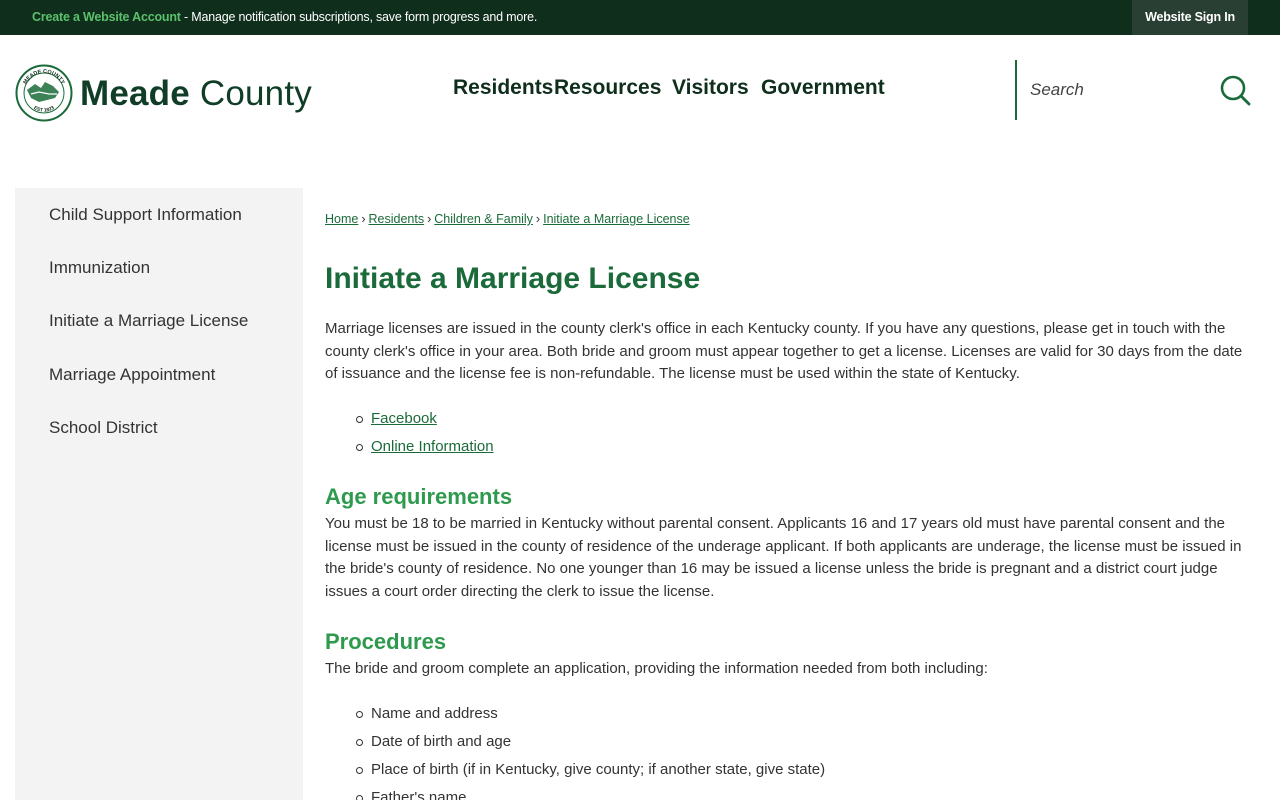 Image resolution: width=1280 pixels, height=800 pixels. Describe the element at coordinates (710, 89) in the screenshot. I see `nav-visitors: Visitors` at that location.